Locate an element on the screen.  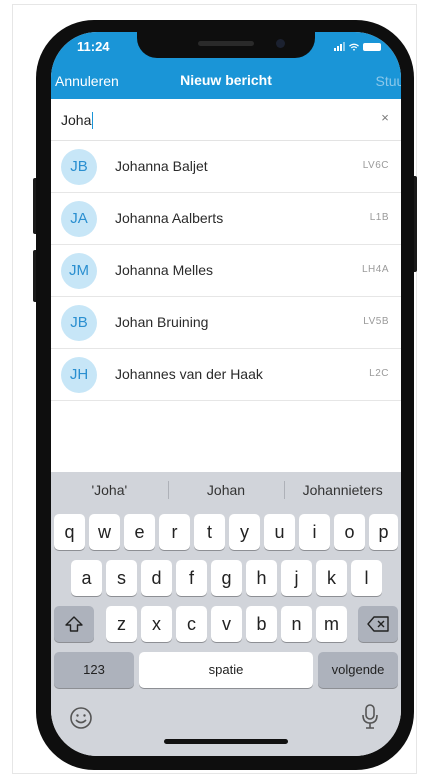
list-item: JA Johanna Aalberts L1B is located at coordinates (226, 219).